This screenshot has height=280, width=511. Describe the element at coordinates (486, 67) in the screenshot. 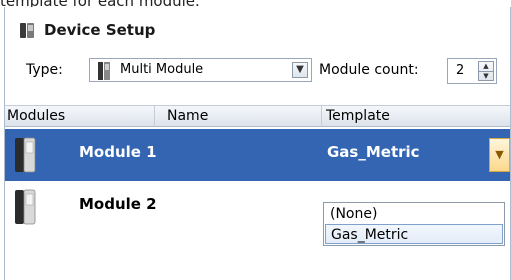

I see `spin-up-icon: ▲` at that location.